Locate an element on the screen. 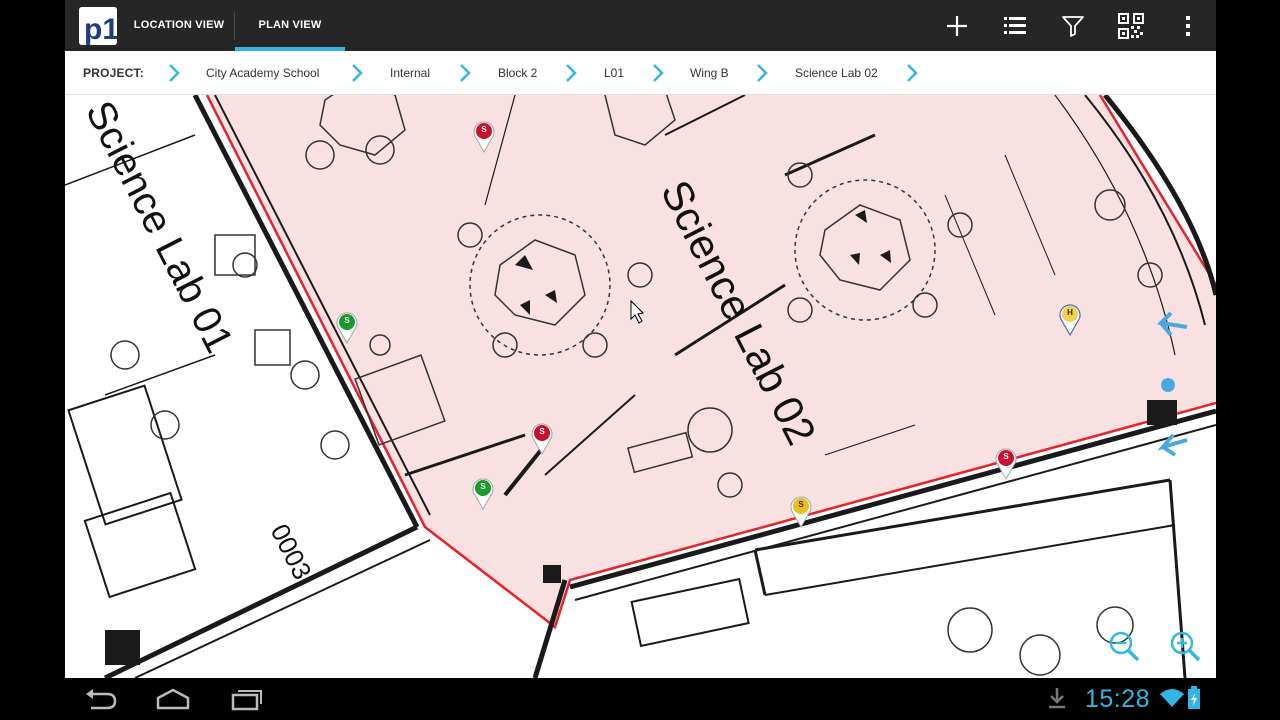 The height and width of the screenshot is (720, 1280). tab-plan-view: PLAN VIEW is located at coordinates (290, 25).